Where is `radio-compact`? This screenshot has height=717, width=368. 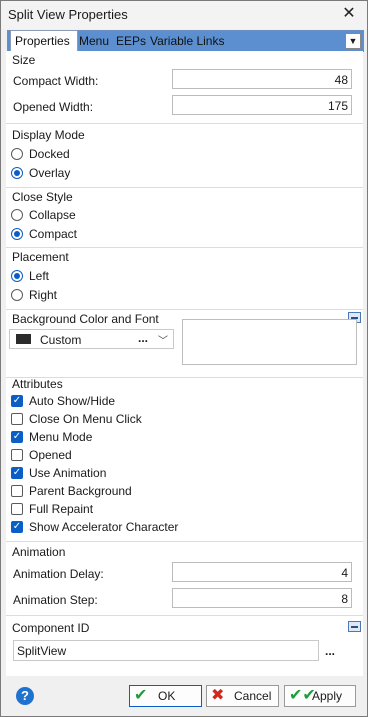 radio-compact is located at coordinates (17, 234).